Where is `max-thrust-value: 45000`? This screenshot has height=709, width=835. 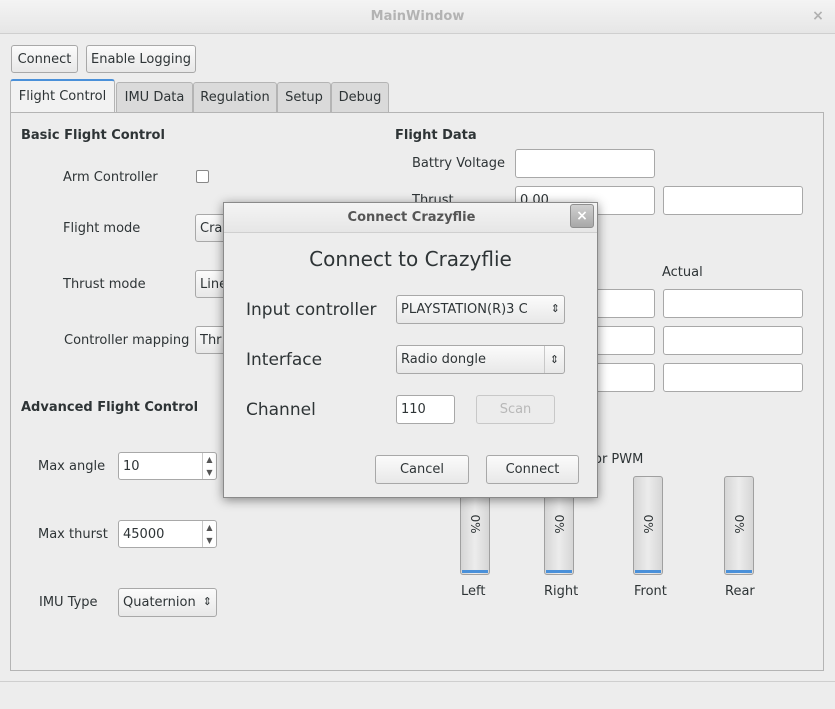 max-thrust-value: 45000 is located at coordinates (144, 534).